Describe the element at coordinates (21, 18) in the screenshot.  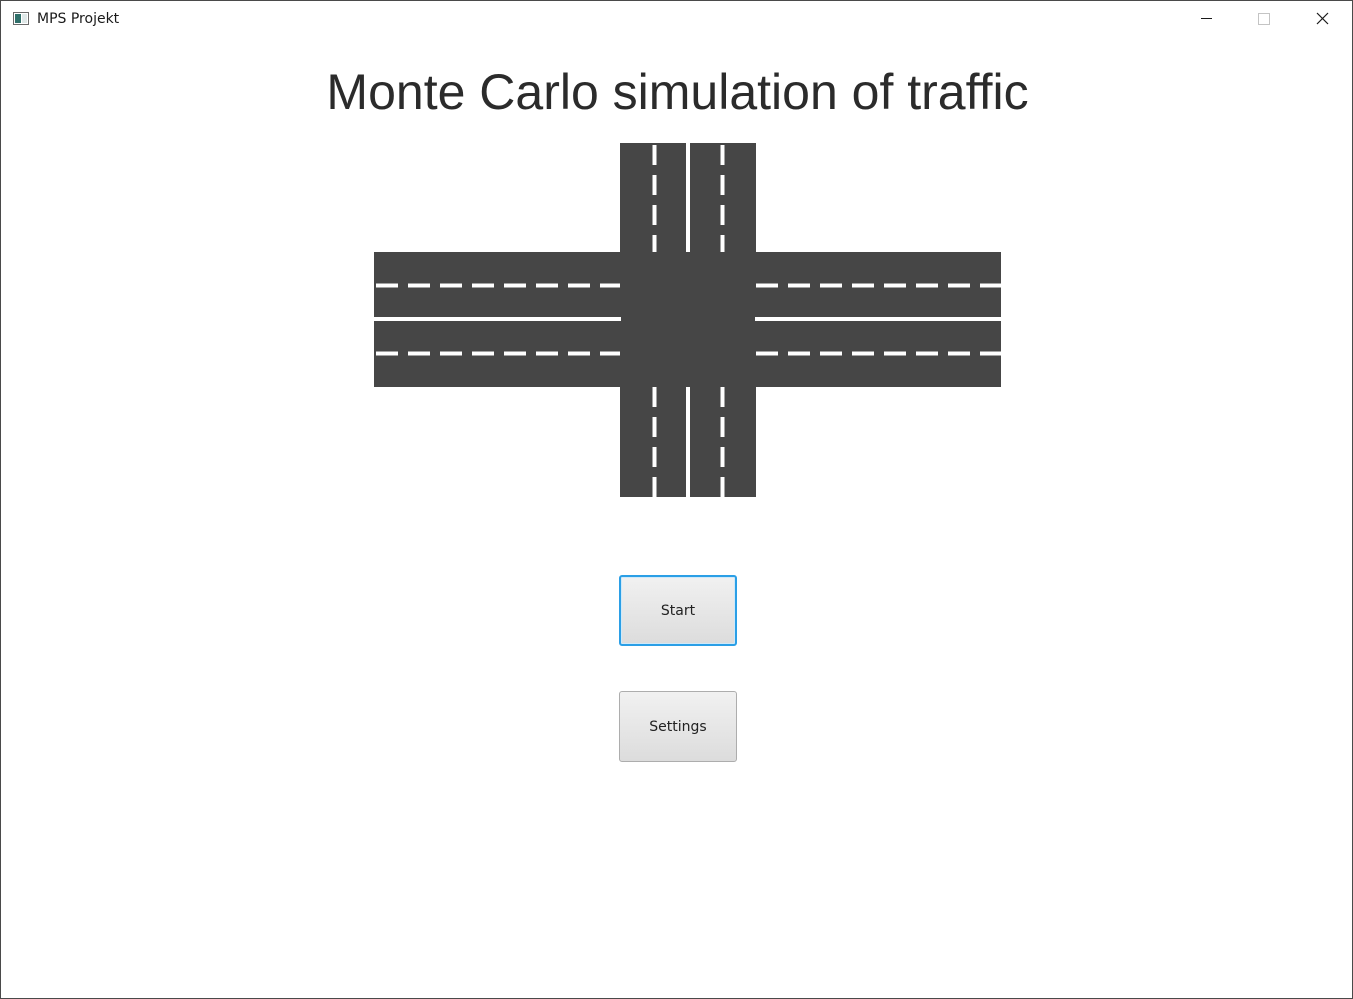
I see `app-icon` at that location.